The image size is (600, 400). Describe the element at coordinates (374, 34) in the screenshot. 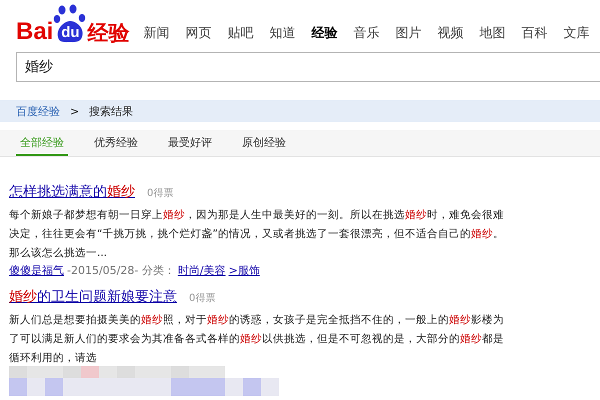

I see `nav-link: 音乐` at that location.